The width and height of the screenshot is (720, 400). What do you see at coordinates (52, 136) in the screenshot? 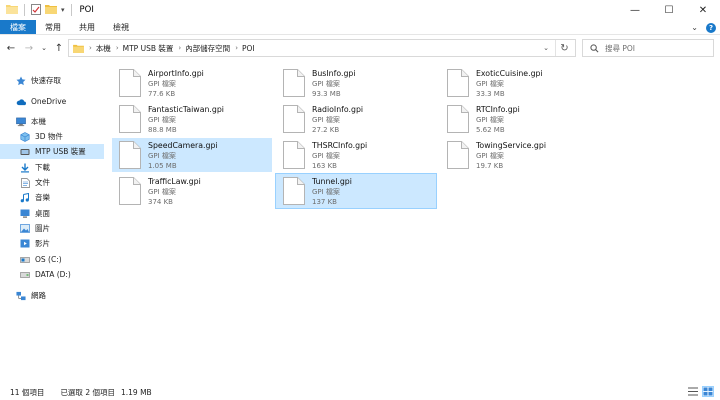
I see `sidebar-item-3d-objects: 3D 物件` at bounding box center [52, 136].